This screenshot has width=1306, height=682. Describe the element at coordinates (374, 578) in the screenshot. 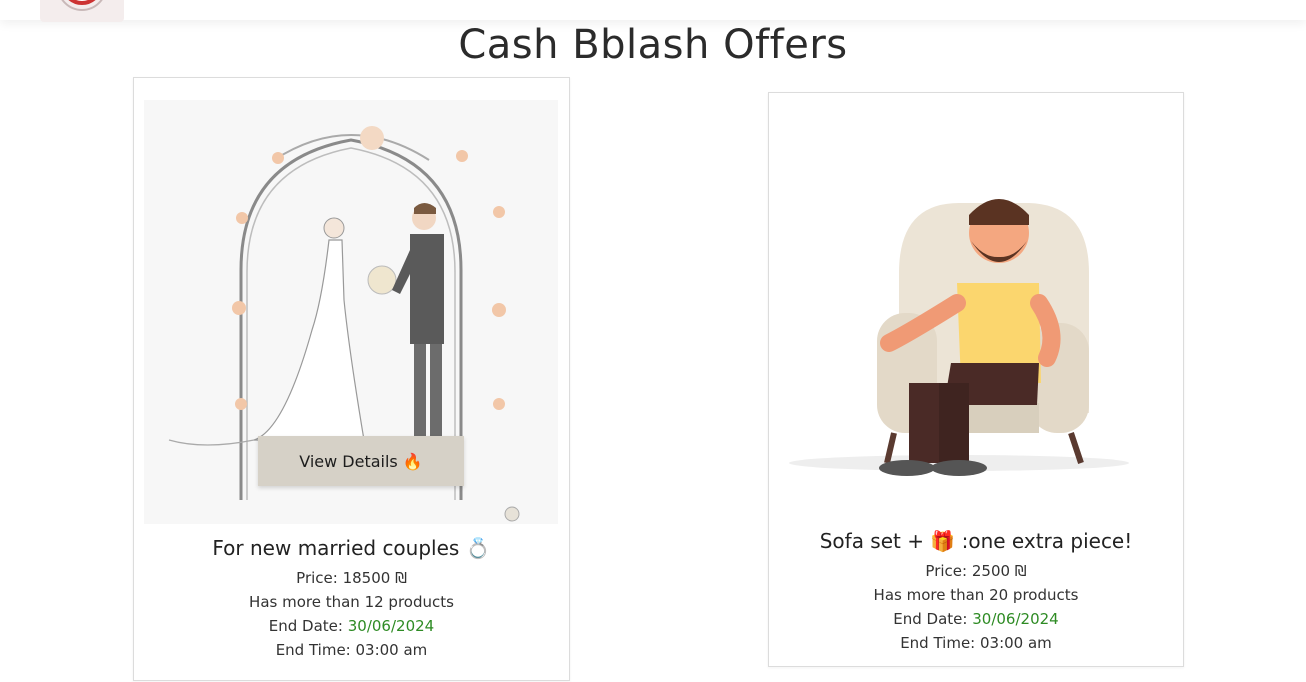

I see `price-value: 18500 ₪` at that location.